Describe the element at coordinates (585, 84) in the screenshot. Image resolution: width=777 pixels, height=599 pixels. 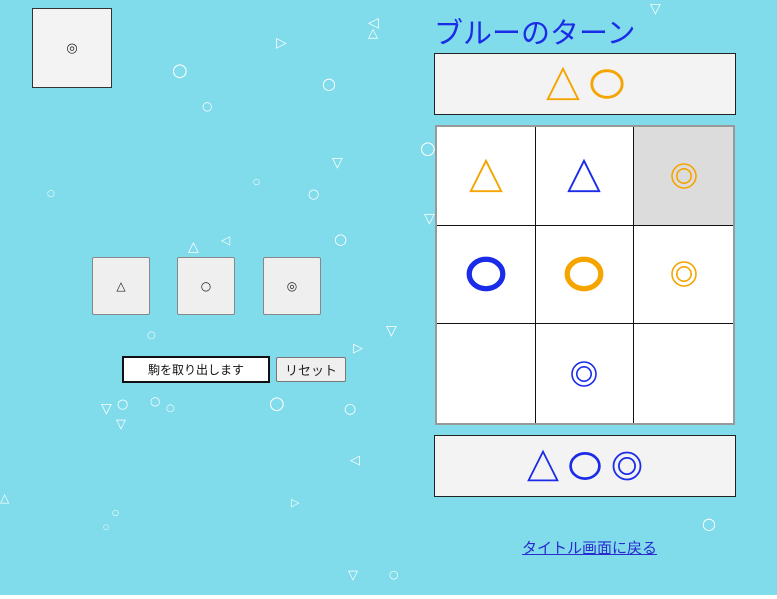
I see `orange-hand-panel` at that location.